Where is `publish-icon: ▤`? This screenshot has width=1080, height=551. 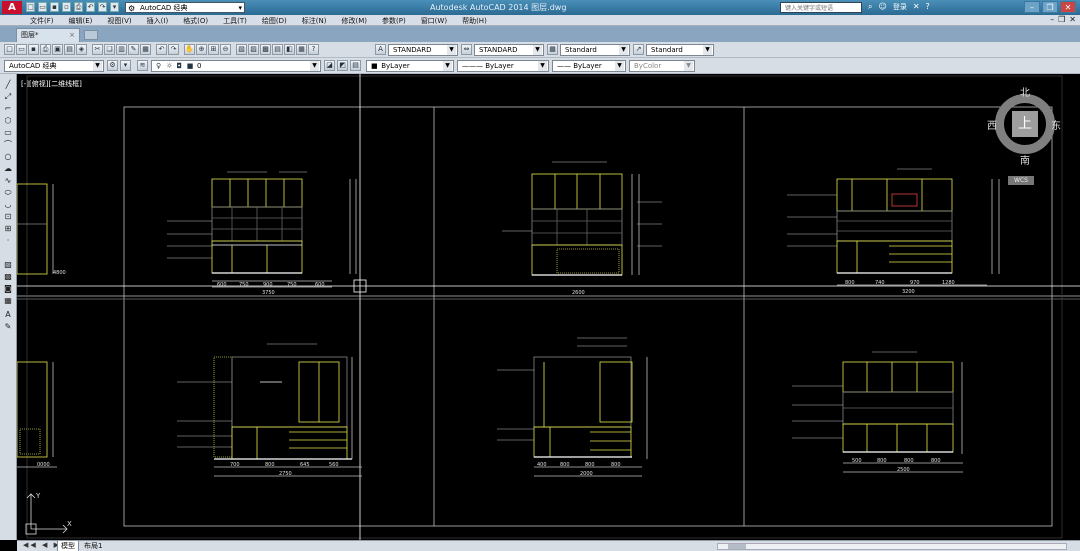
publish-icon: ▤ is located at coordinates (69, 49).